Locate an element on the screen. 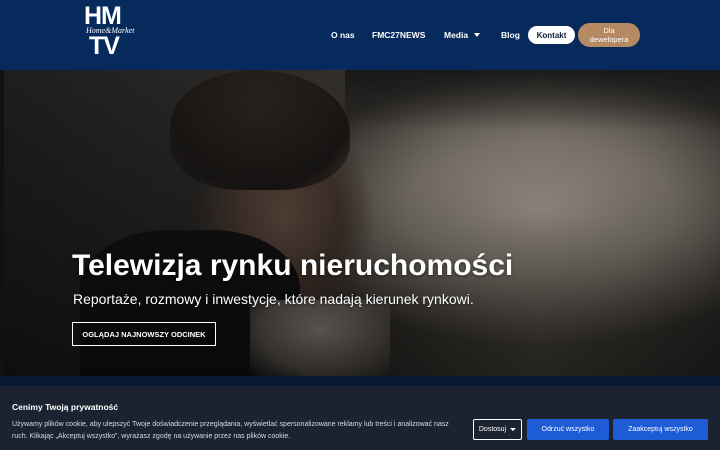  nav-item-media: Media is located at coordinates (462, 35).